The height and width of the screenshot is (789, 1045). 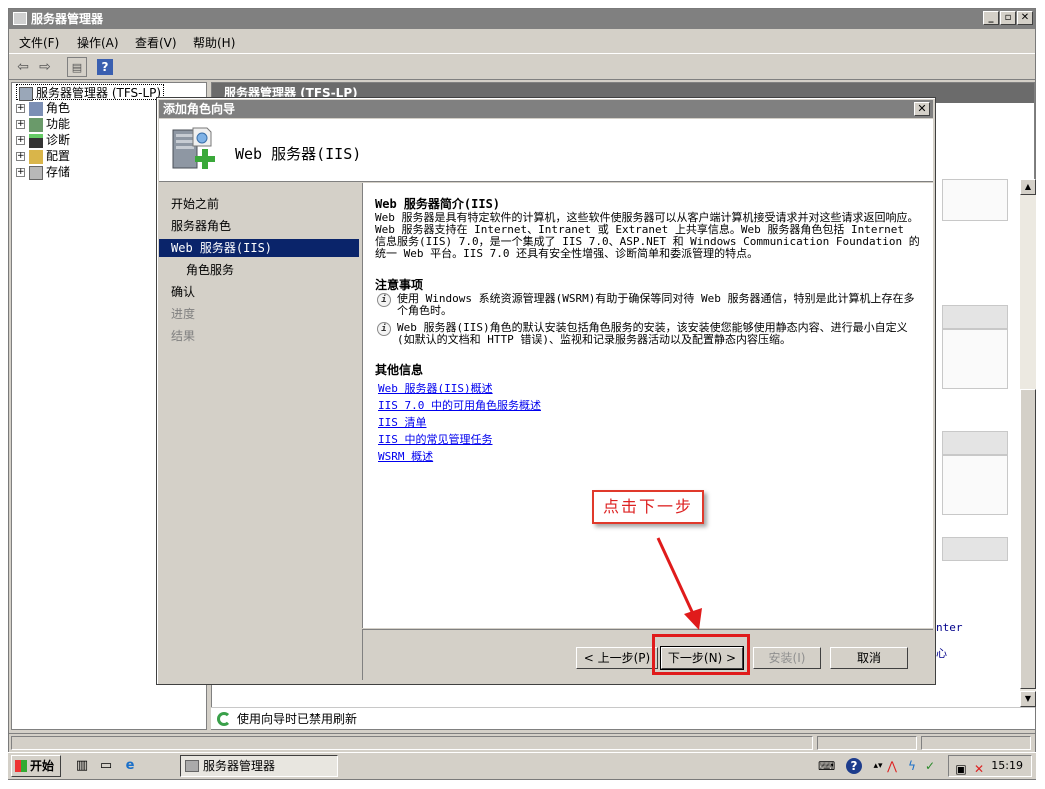 I want to click on tree-item-diagnostics: + 诊断, so click(x=43, y=140).